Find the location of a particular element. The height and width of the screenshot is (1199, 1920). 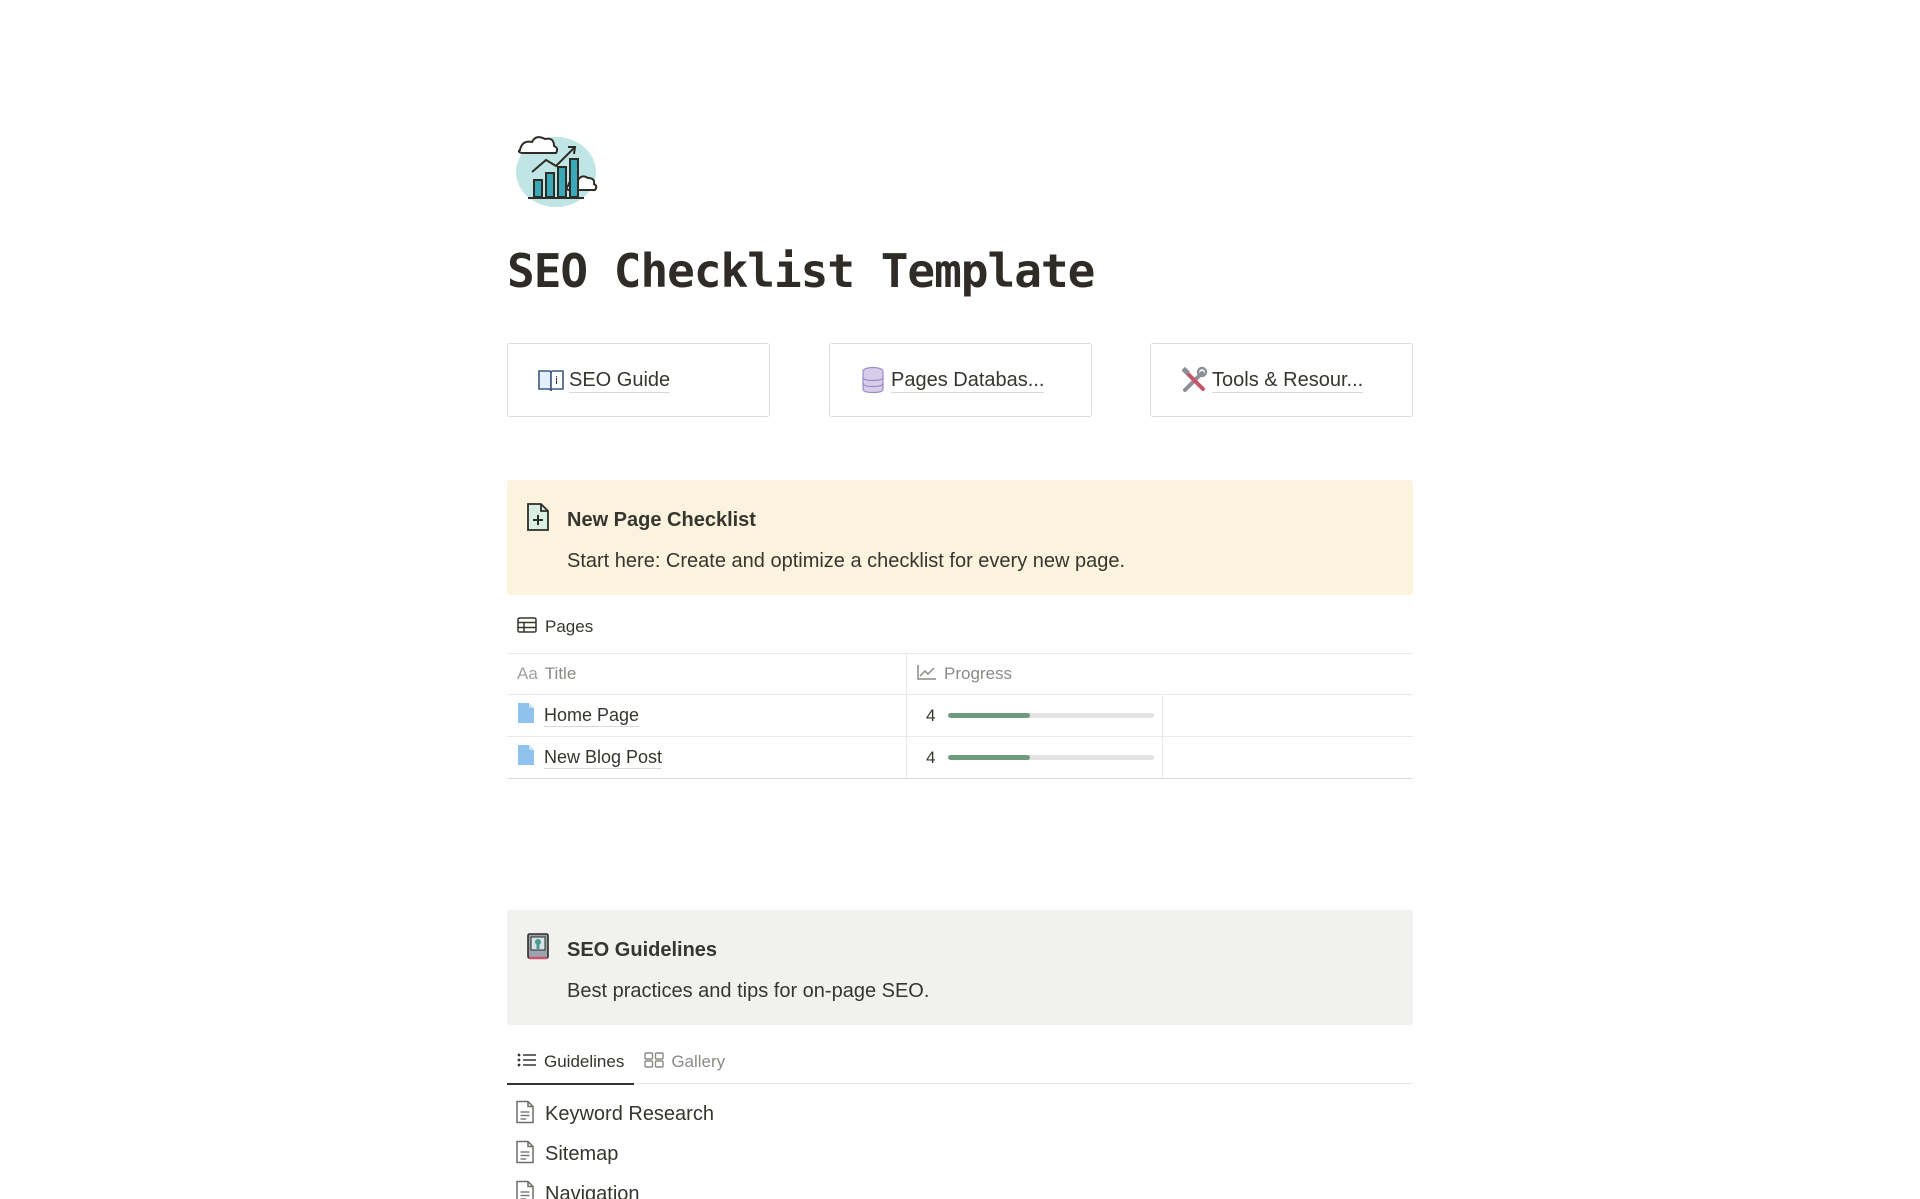

row-title: New Blog Post is located at coordinates (603, 758).